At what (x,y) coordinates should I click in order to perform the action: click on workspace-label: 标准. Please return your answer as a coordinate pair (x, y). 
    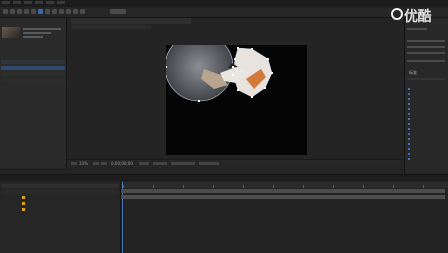
    Looking at the image, I should click on (413, 72).